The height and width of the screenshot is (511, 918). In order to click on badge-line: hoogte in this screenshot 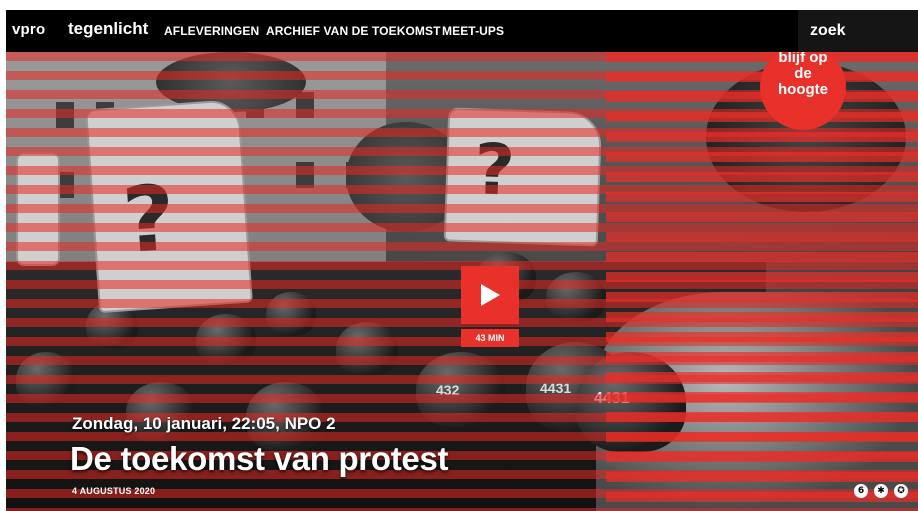, I will do `click(803, 89)`.